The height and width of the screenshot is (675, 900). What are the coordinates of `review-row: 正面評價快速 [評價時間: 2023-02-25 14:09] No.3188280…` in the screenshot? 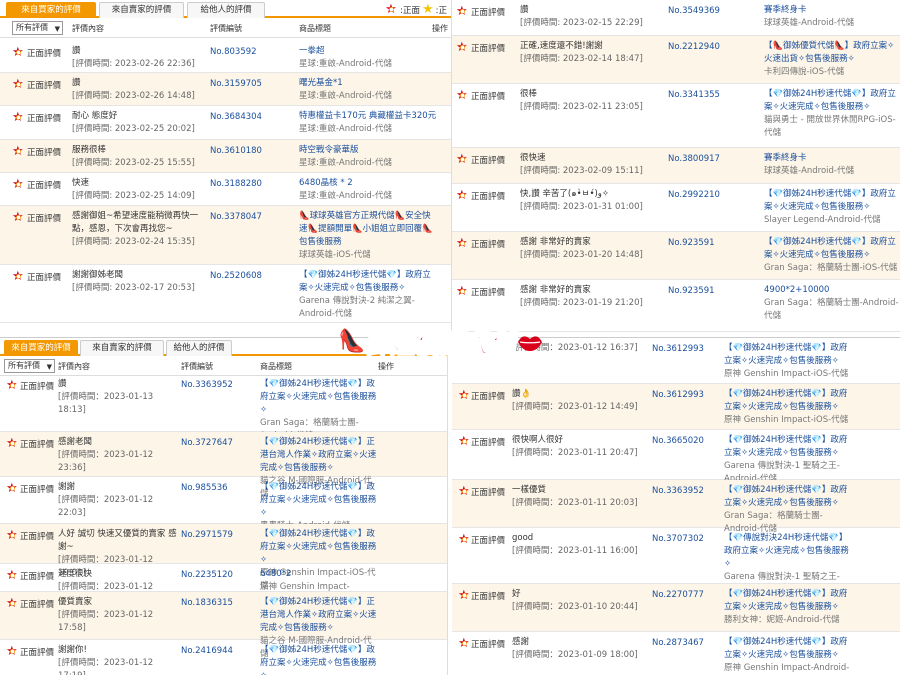 It's located at (225, 189).